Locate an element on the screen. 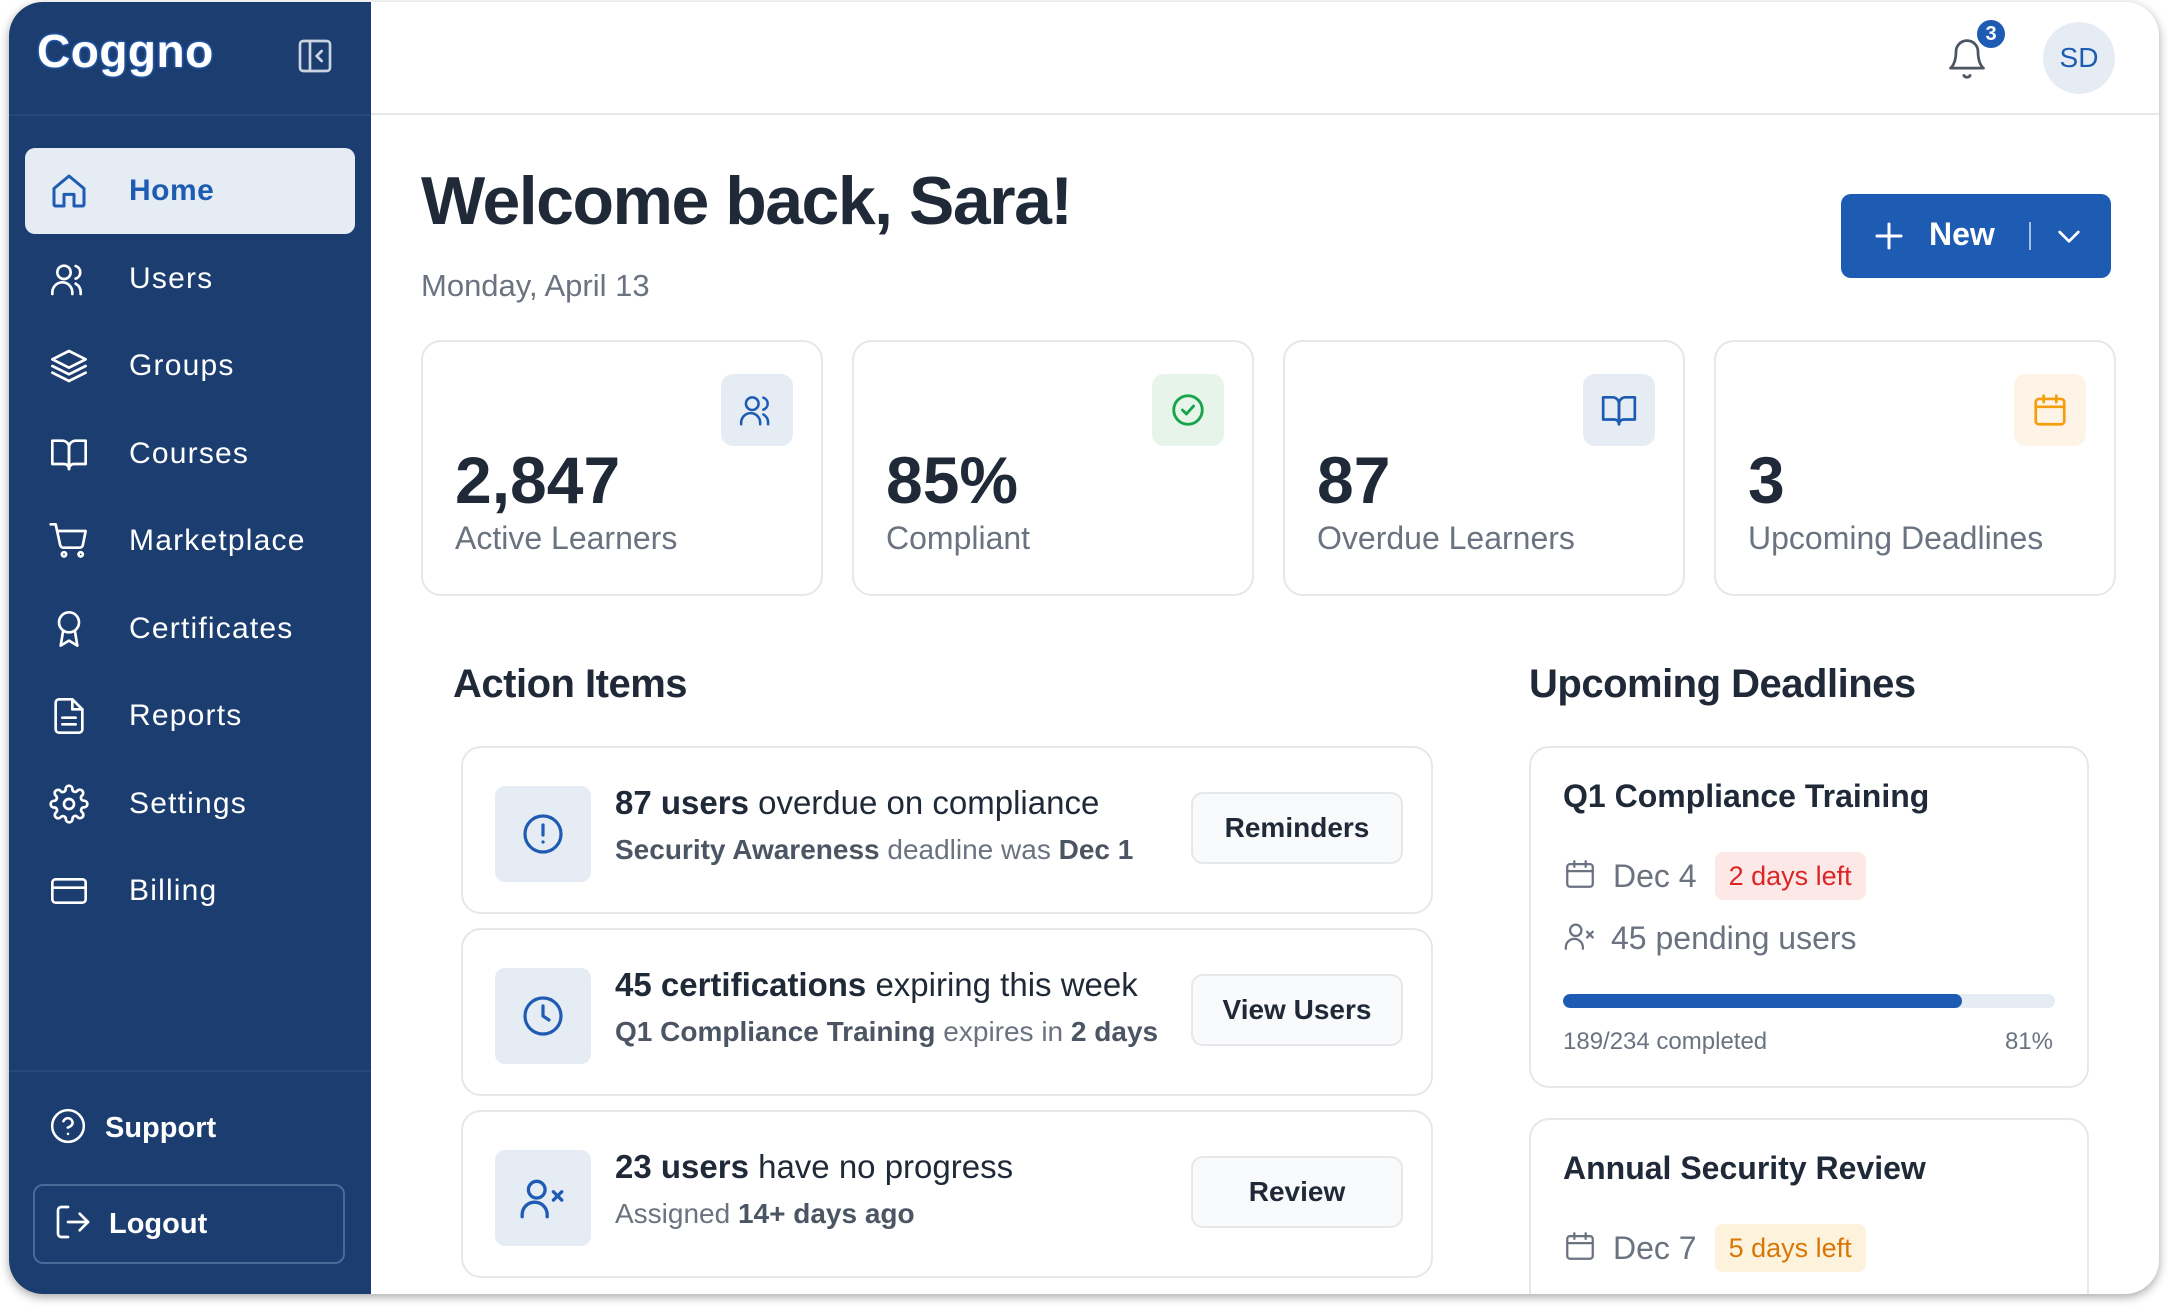 The width and height of the screenshot is (2168, 1308). file-text-icon is located at coordinates (69, 716).